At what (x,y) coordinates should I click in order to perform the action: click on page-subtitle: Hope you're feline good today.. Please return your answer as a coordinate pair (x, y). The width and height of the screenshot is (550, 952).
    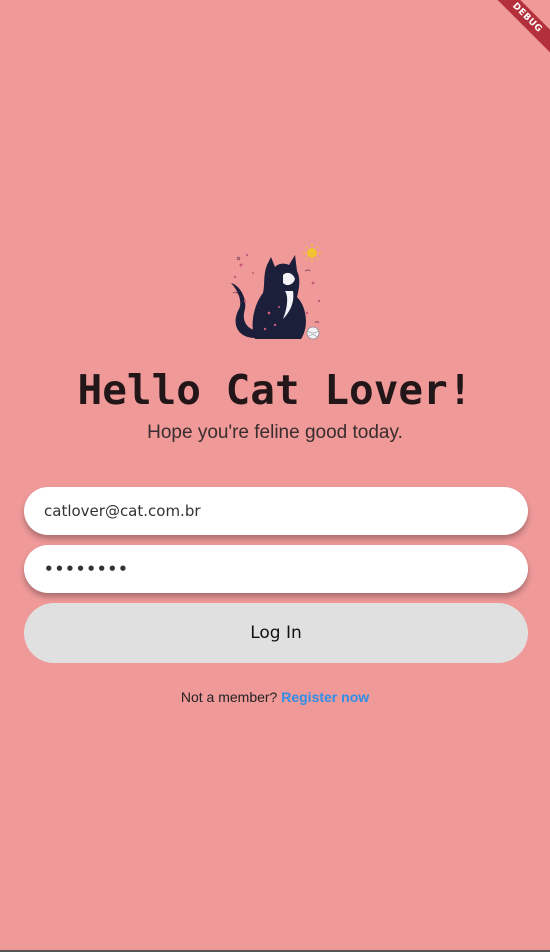
    Looking at the image, I should click on (275, 432).